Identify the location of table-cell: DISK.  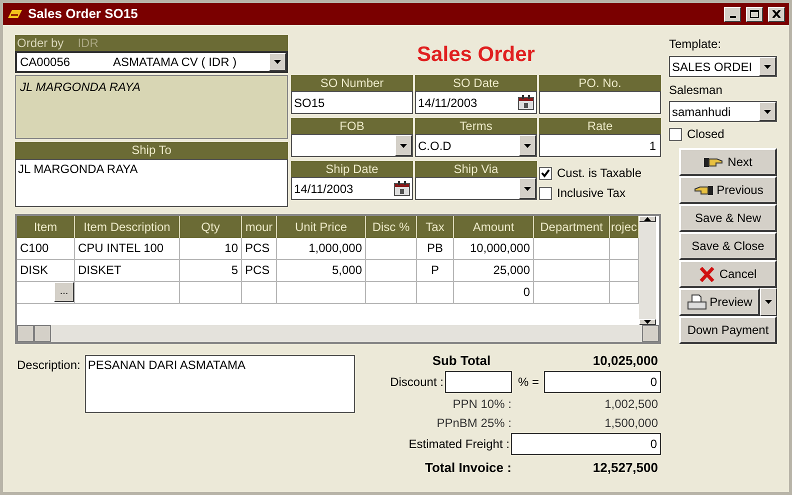
(34, 270).